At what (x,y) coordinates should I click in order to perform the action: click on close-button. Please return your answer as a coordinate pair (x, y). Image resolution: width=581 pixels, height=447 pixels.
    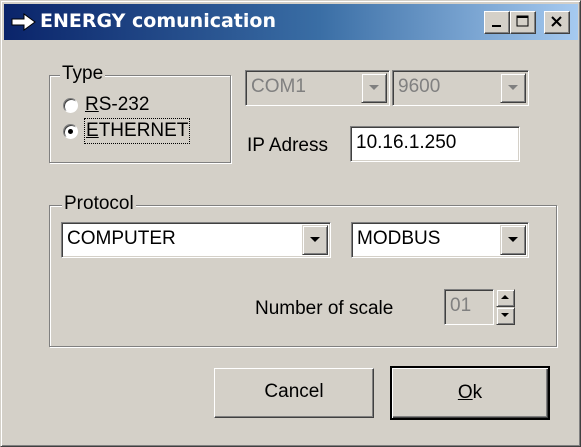
    Looking at the image, I should click on (557, 22).